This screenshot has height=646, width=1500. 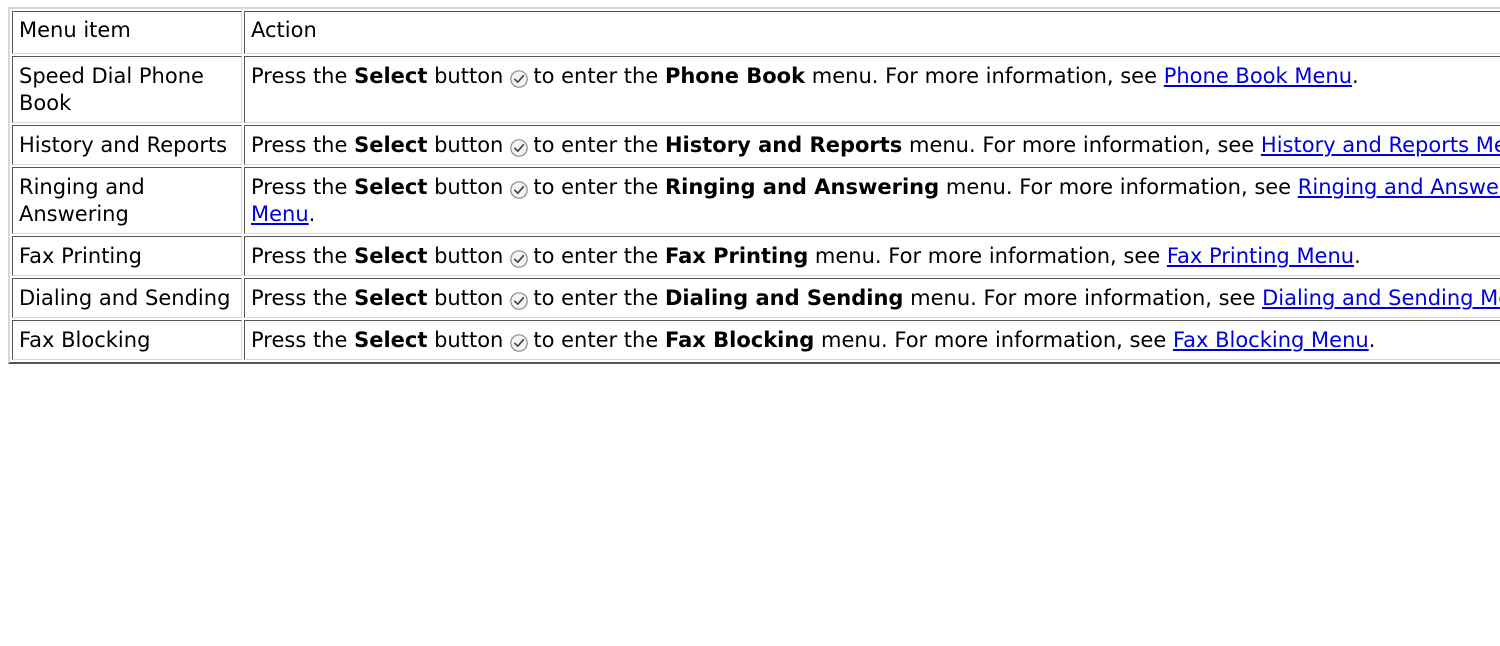 What do you see at coordinates (127, 89) in the screenshot?
I see `menu-item-cell: Speed Dial Phone Book` at bounding box center [127, 89].